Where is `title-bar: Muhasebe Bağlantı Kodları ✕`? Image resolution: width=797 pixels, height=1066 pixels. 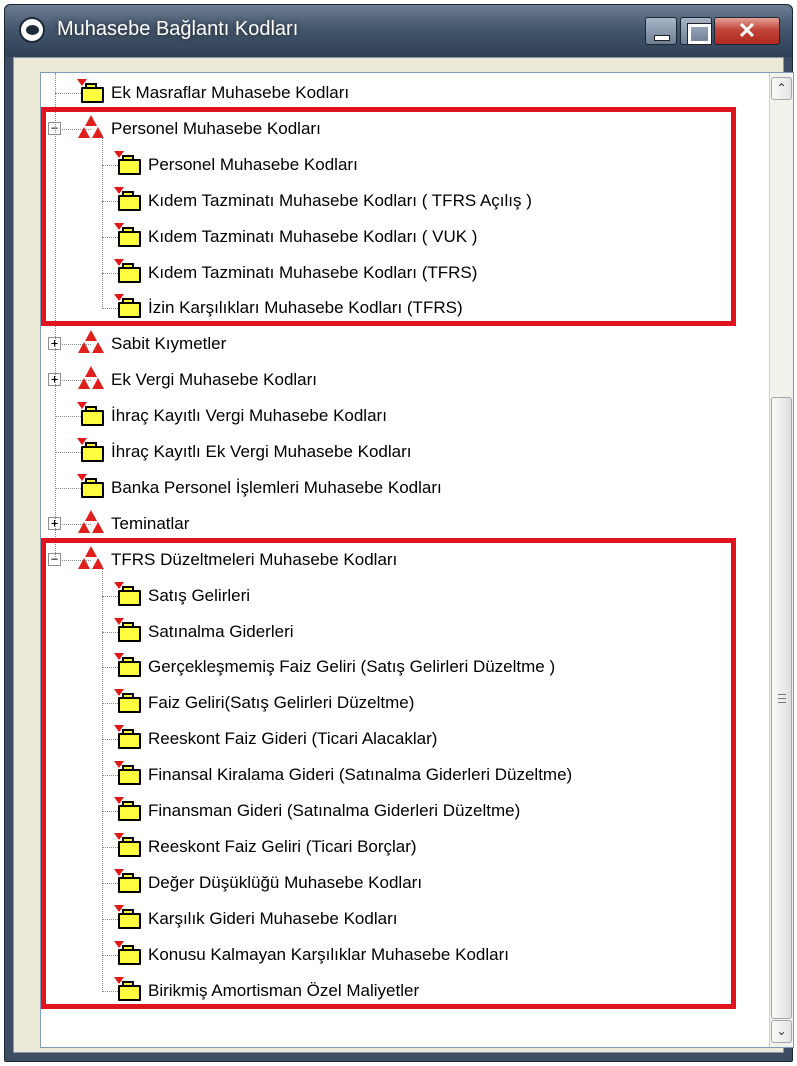 title-bar: Muhasebe Bağlantı Kodları ✕ is located at coordinates (398, 31).